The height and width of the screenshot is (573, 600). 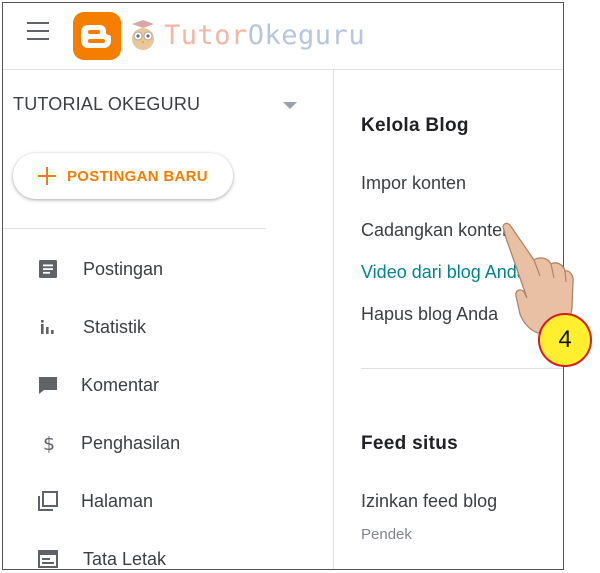 What do you see at coordinates (168, 385) in the screenshot?
I see `sidebar-item-komentar: Komentar` at bounding box center [168, 385].